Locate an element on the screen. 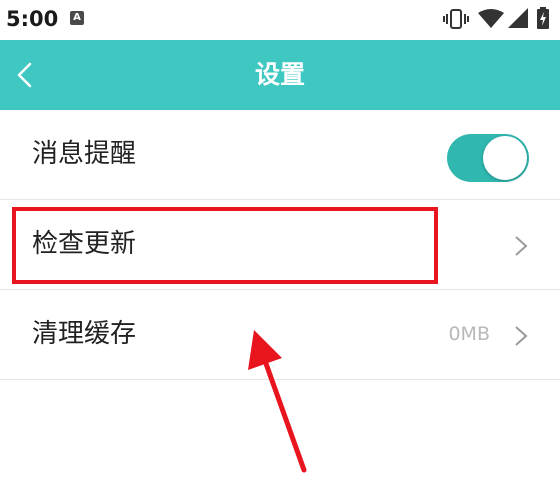 Image resolution: width=560 pixels, height=499 pixels. vibrate-icon is located at coordinates (456, 19).